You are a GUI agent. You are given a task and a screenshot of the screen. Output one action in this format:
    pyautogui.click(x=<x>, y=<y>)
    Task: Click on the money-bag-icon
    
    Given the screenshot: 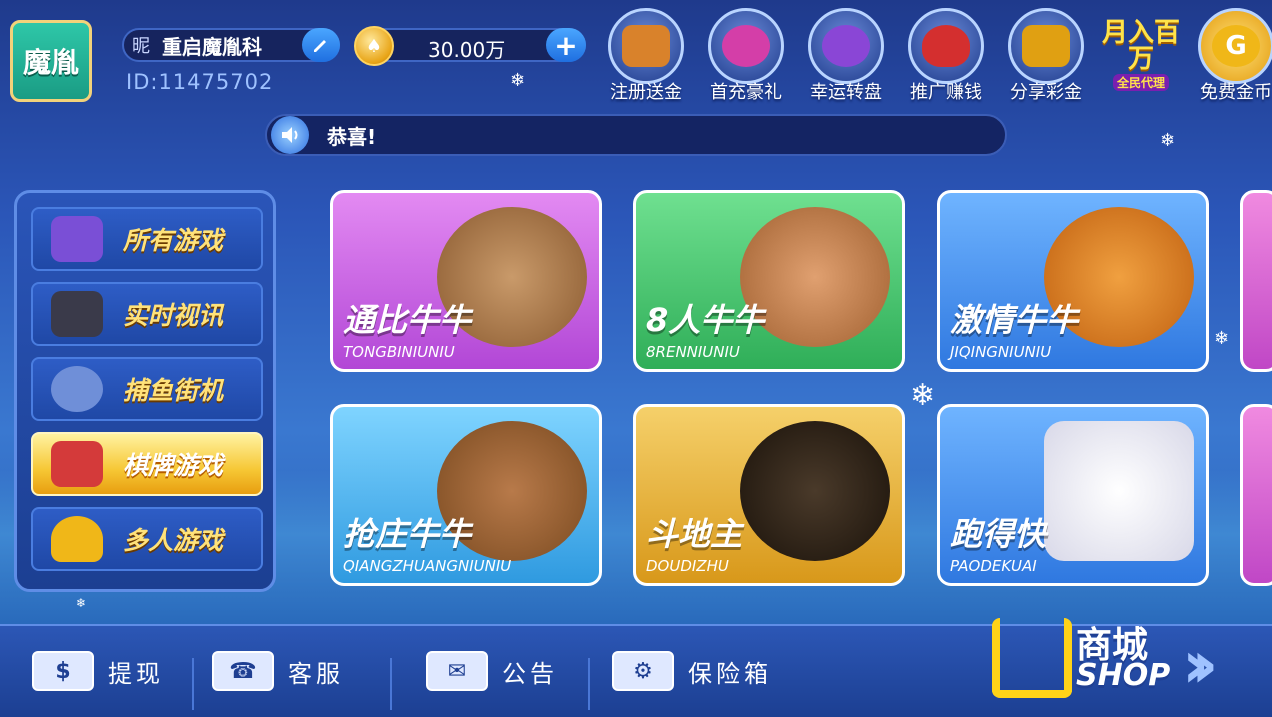 What is the action you would take?
    pyautogui.click(x=946, y=46)
    